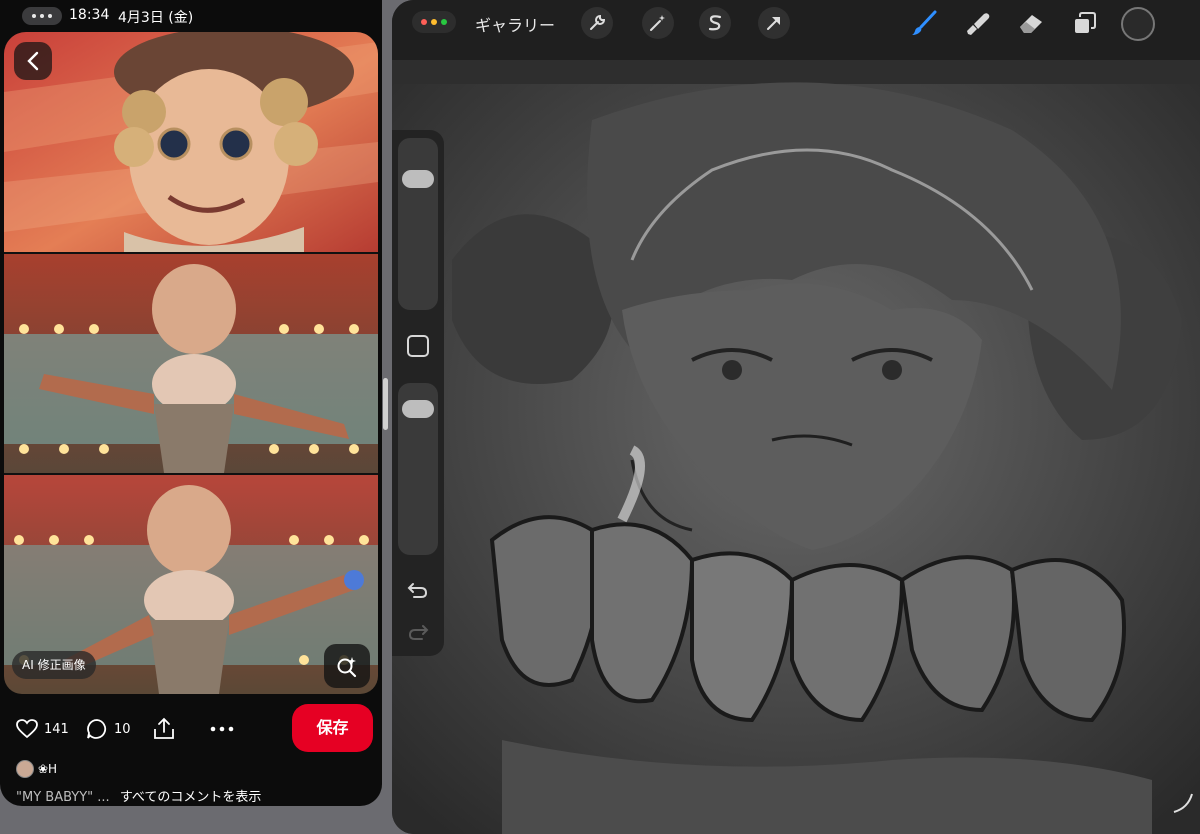 This screenshot has height=834, width=1200. What do you see at coordinates (89, 15) in the screenshot?
I see `status-time: 18:34` at bounding box center [89, 15].